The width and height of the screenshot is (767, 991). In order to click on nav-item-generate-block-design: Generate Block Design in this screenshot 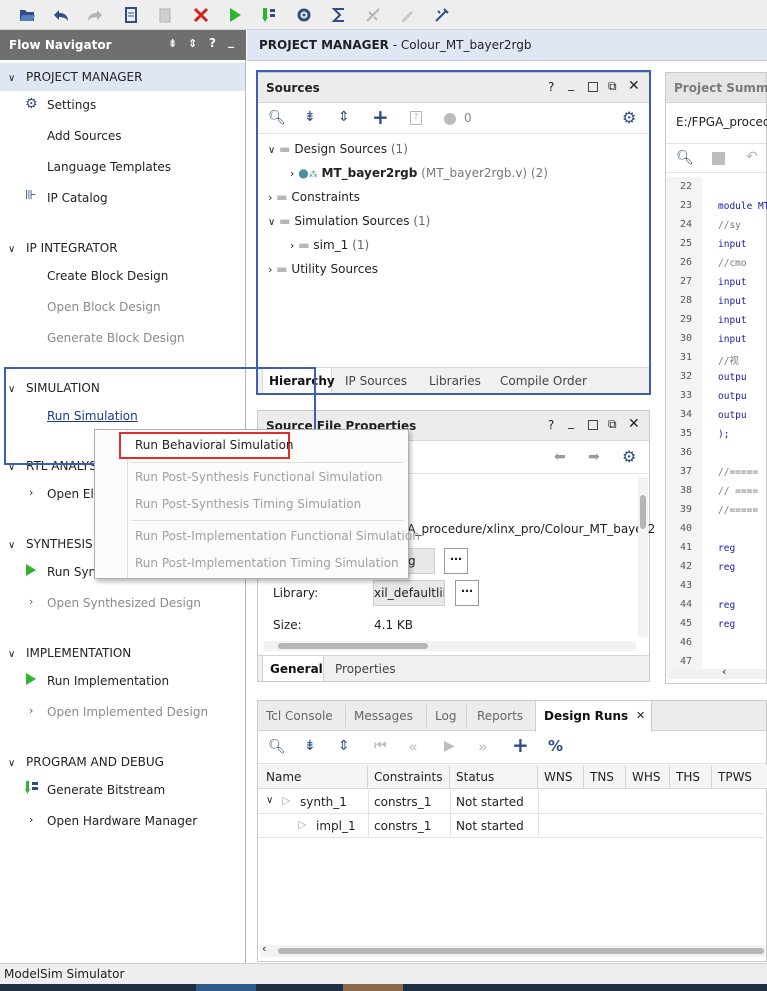, I will do `click(116, 338)`.